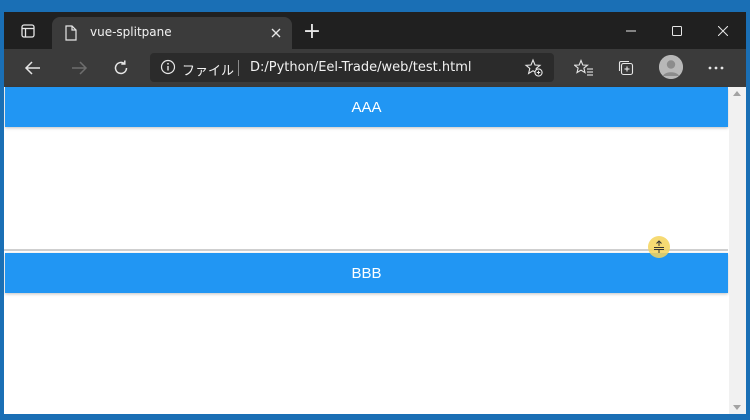 The width and height of the screenshot is (750, 420). Describe the element at coordinates (360, 67) in the screenshot. I see `url-text: D:/Python/Eel-Trade/web/test.html` at that location.